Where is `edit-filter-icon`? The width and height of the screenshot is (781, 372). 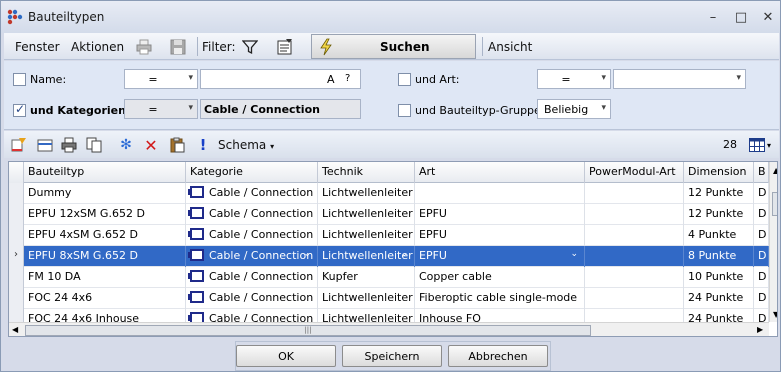
edit-filter-icon is located at coordinates (19, 145).